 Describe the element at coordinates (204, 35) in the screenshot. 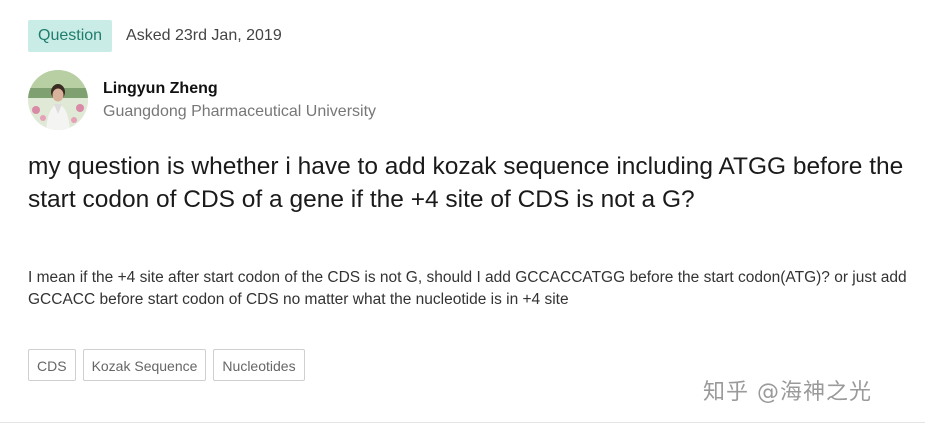

I see `asked-date: Asked 23rd Jan, 2019` at that location.